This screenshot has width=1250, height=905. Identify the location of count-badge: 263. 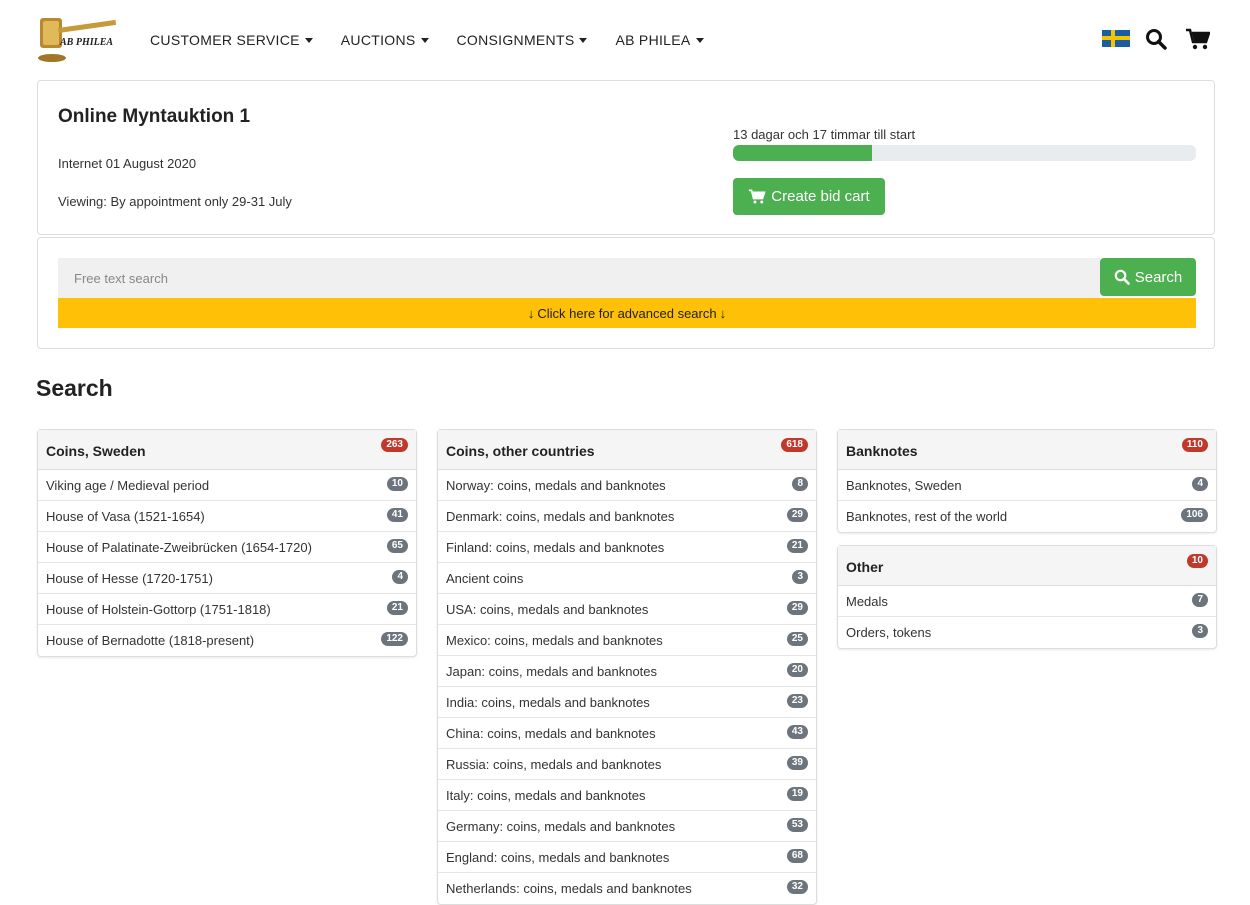
(394, 445).